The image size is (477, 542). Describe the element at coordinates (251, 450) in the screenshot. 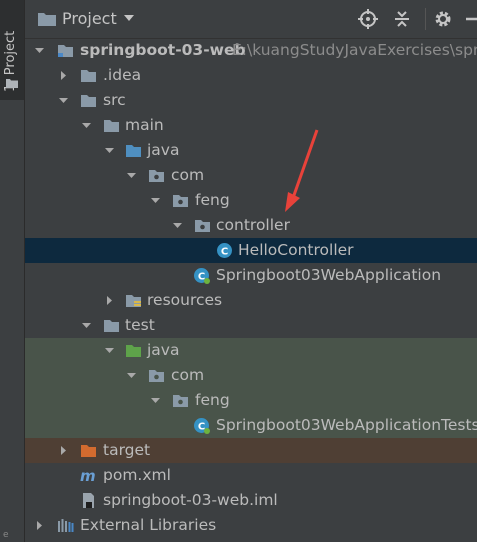

I see `tree-item-target: target` at that location.